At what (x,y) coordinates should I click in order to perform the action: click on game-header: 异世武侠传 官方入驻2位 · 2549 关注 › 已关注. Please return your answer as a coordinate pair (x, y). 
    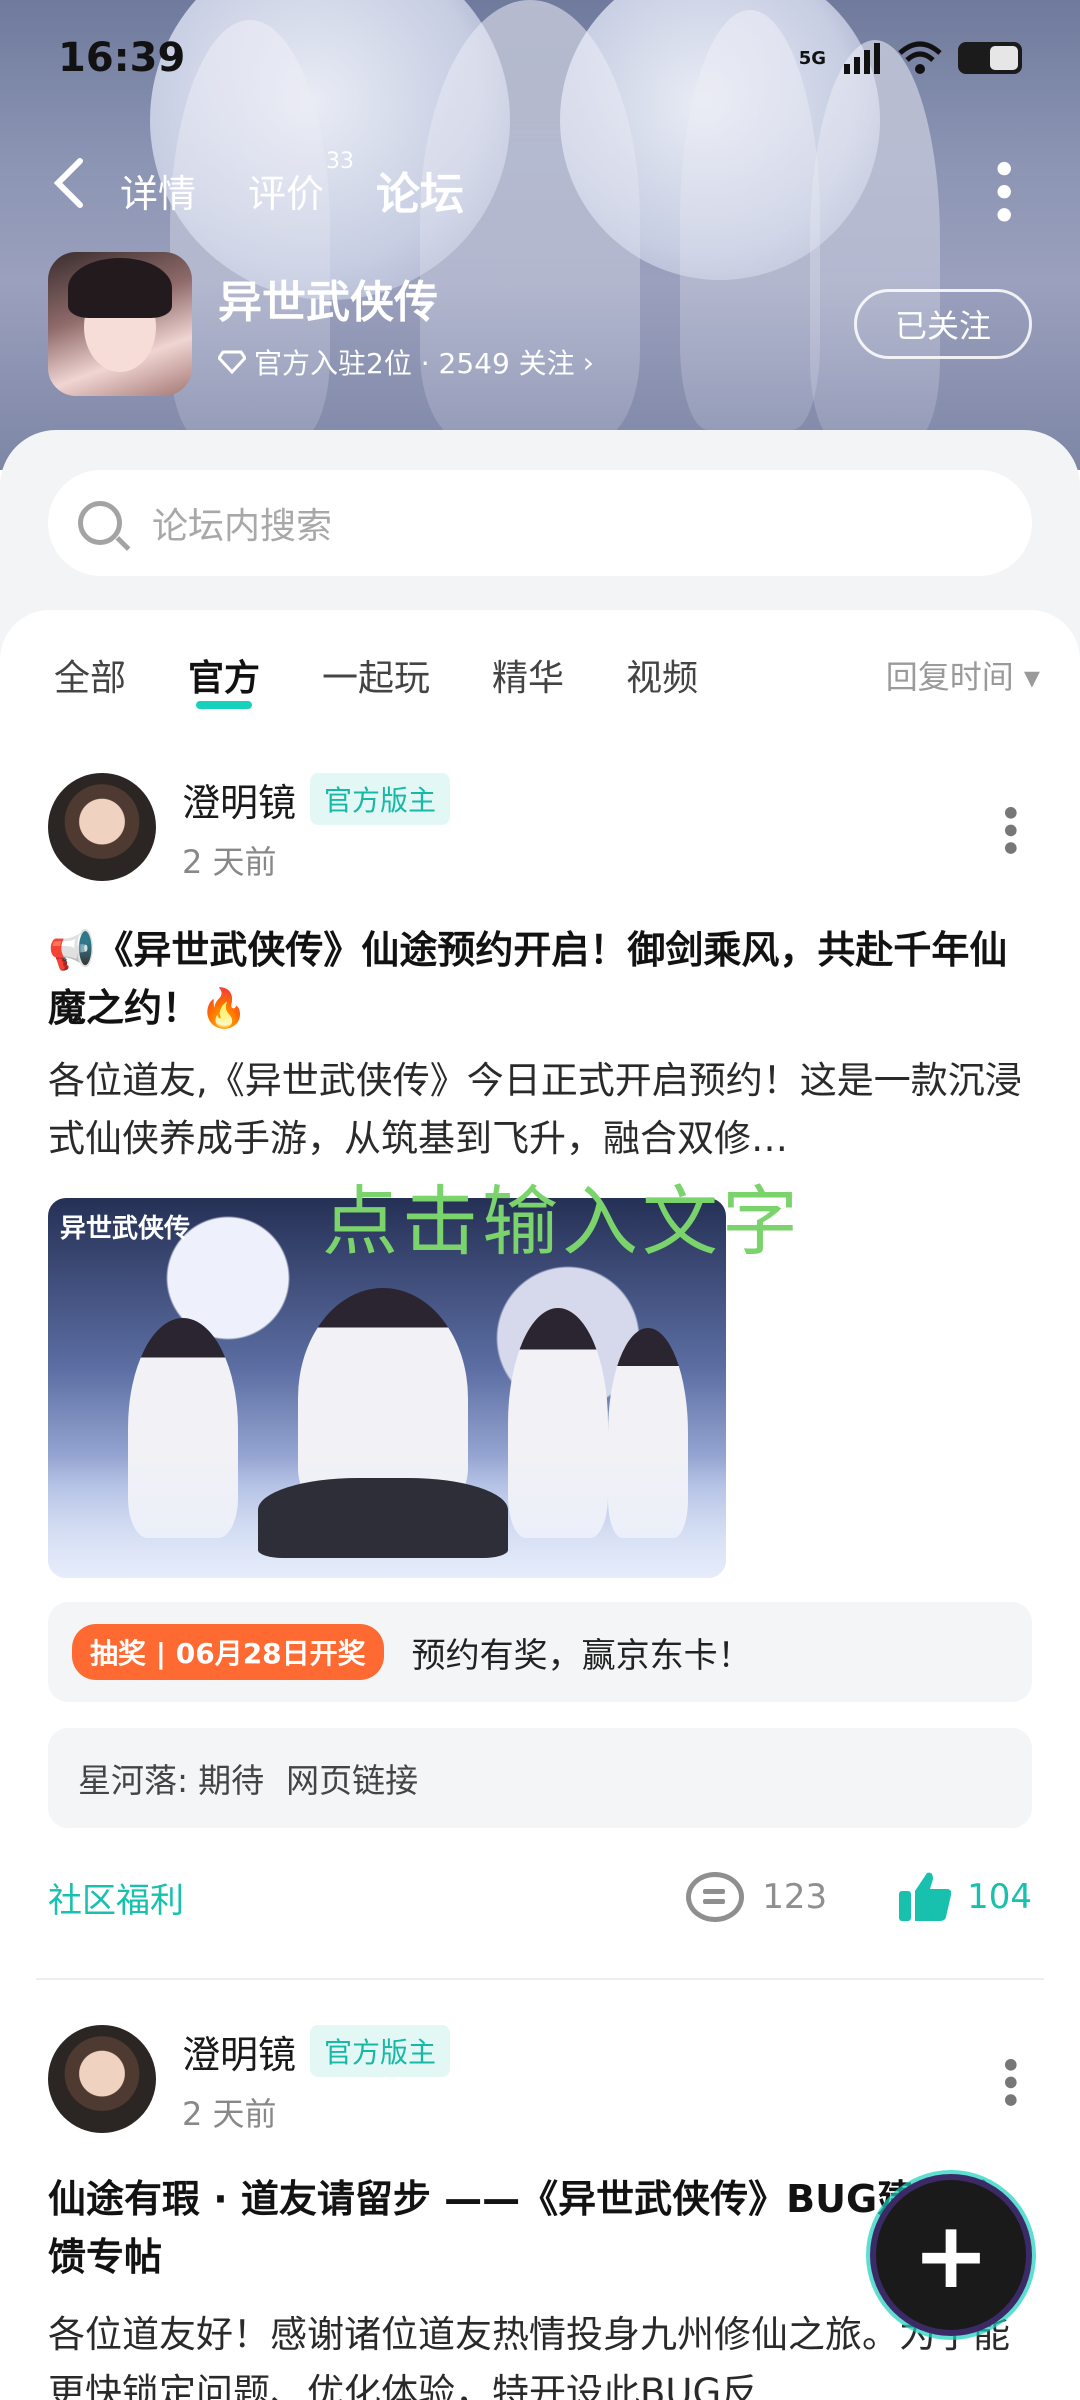
    Looking at the image, I should click on (540, 324).